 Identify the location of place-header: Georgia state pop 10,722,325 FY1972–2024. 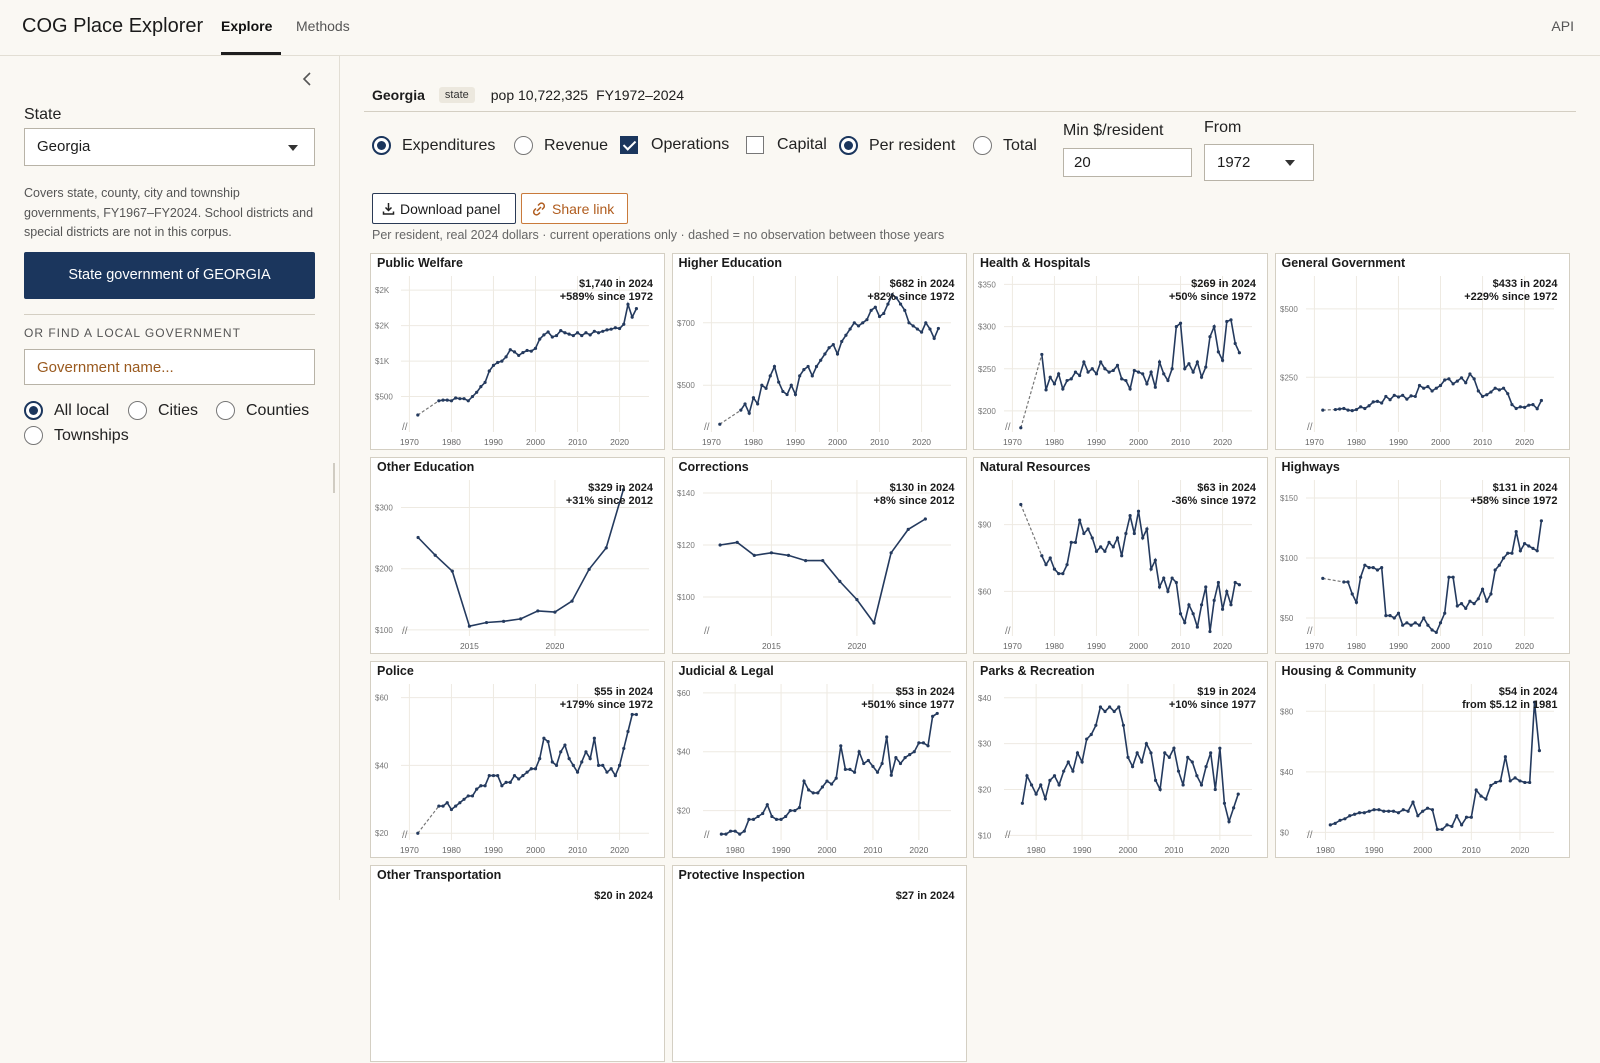
(528, 95).